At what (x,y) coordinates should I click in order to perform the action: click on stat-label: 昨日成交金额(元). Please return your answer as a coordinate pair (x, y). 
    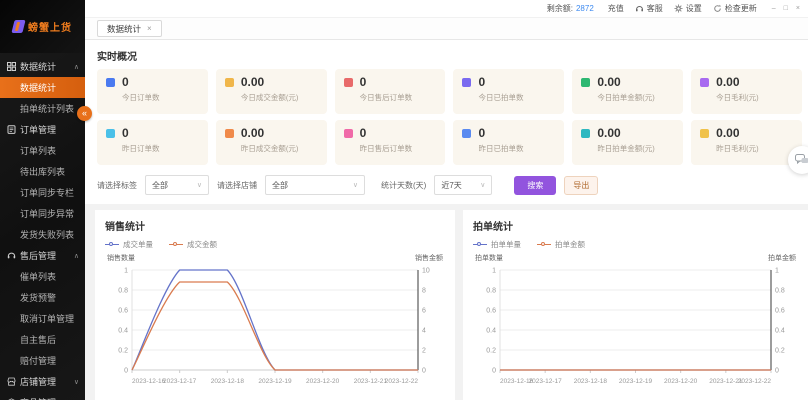
    Looking at the image, I should click on (269, 149).